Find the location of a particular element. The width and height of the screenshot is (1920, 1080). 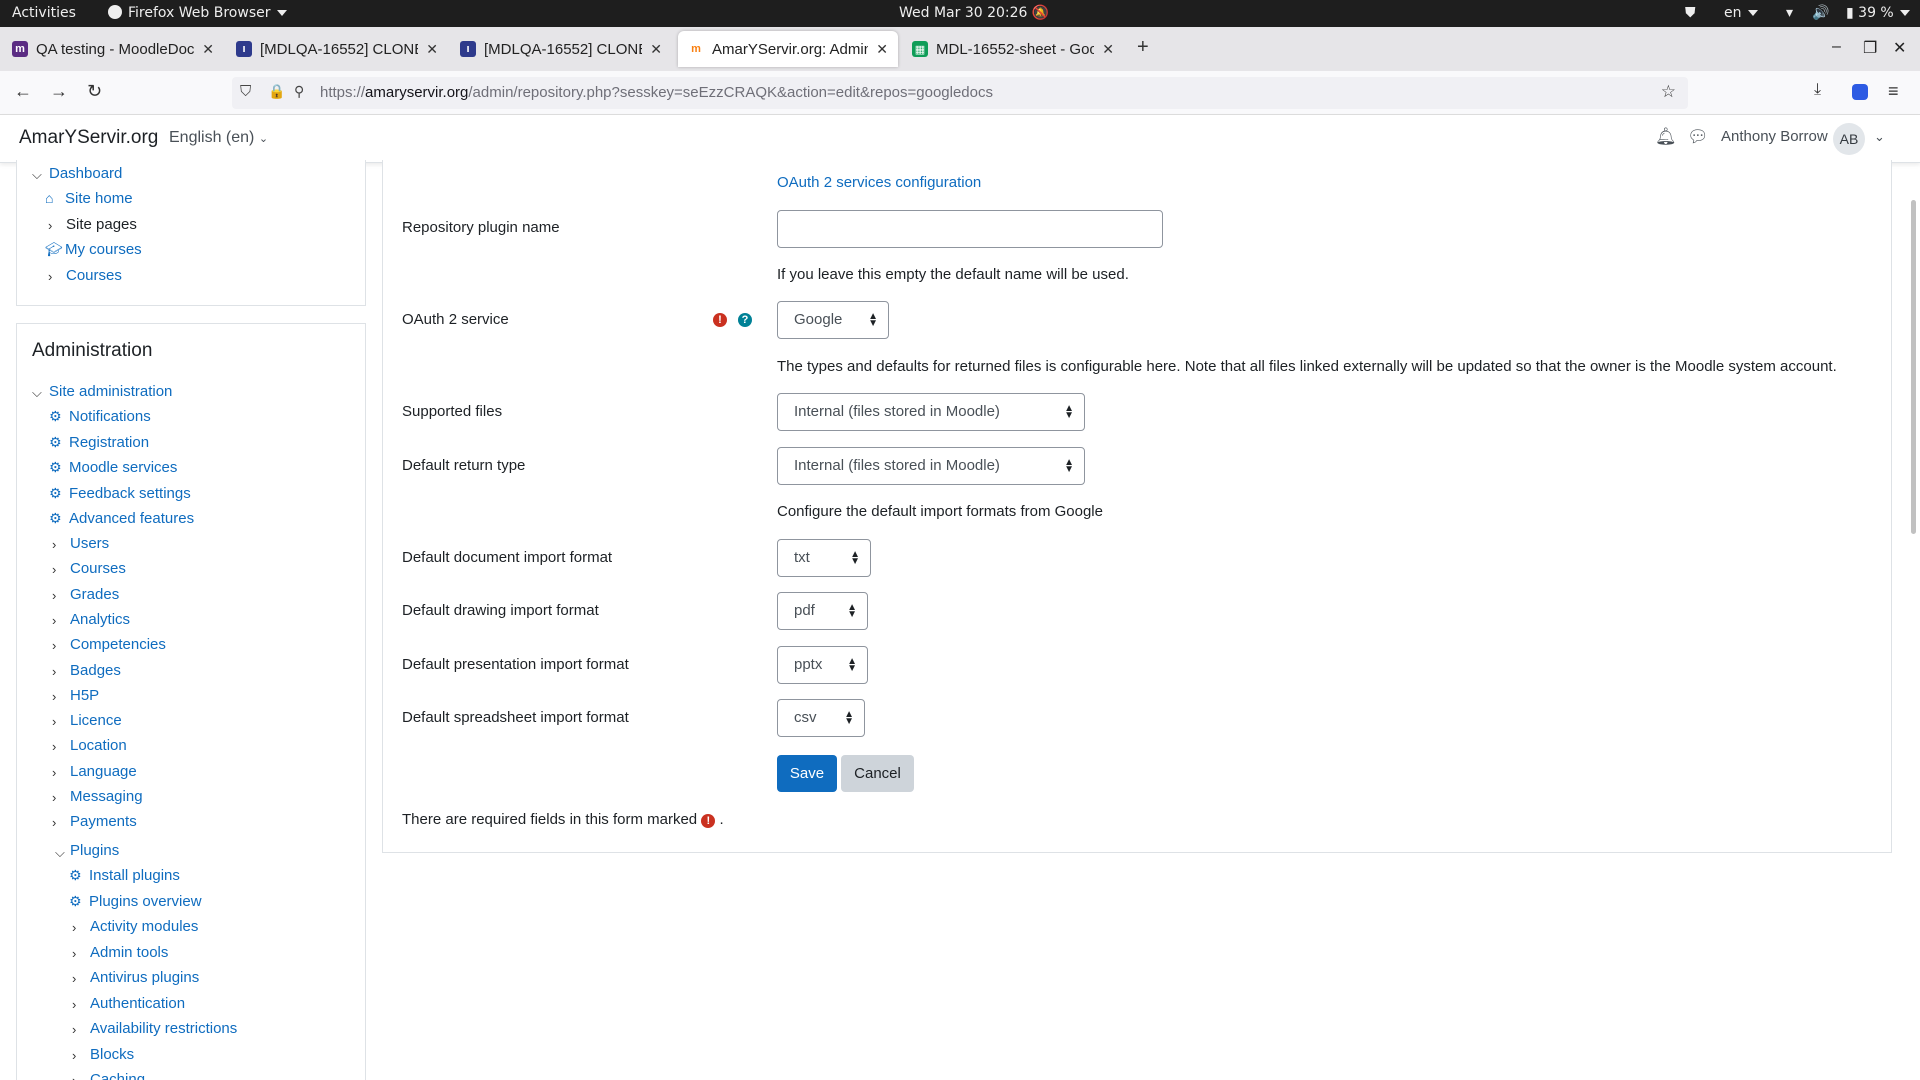

nav-admin-category: Language is located at coordinates (103, 771).